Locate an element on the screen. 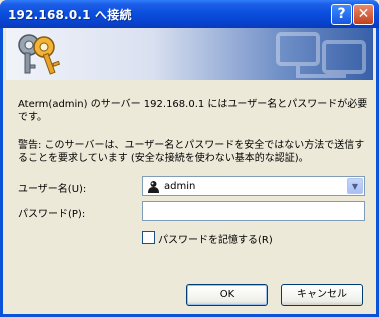  cancel-button: キャンセル is located at coordinates (322, 295).